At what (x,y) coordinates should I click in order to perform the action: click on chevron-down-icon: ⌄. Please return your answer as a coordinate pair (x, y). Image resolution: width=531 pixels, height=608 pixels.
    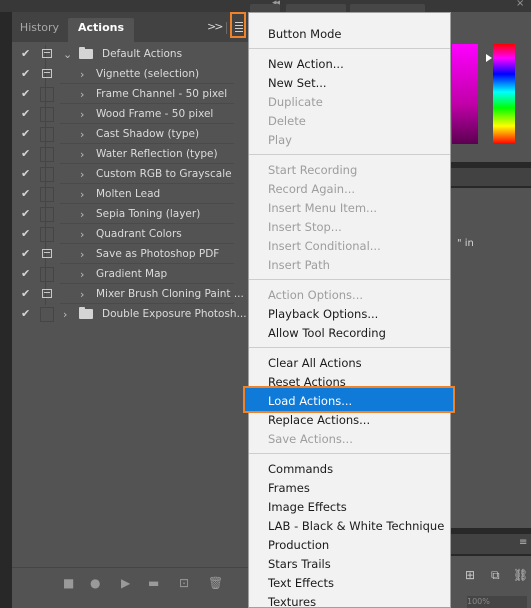
    Looking at the image, I should click on (67, 54).